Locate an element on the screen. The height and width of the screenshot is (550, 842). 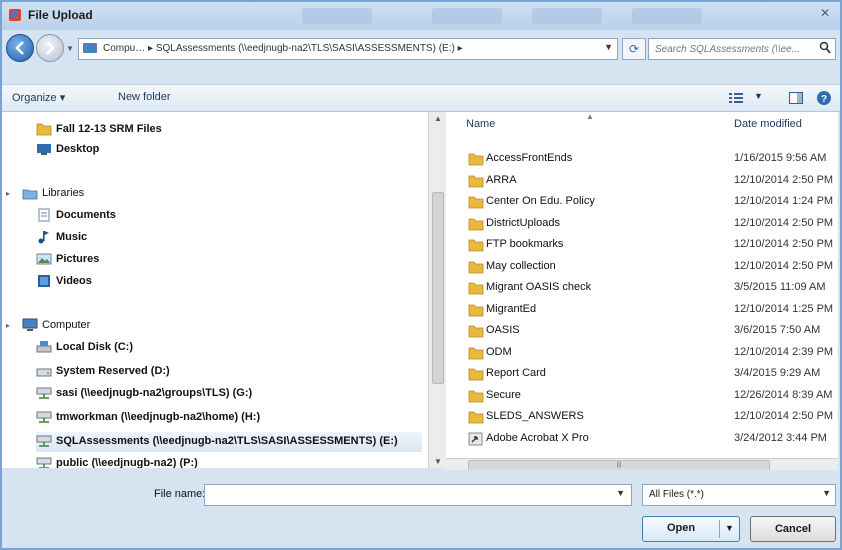
open-button: Open ▼ is located at coordinates (691, 529).